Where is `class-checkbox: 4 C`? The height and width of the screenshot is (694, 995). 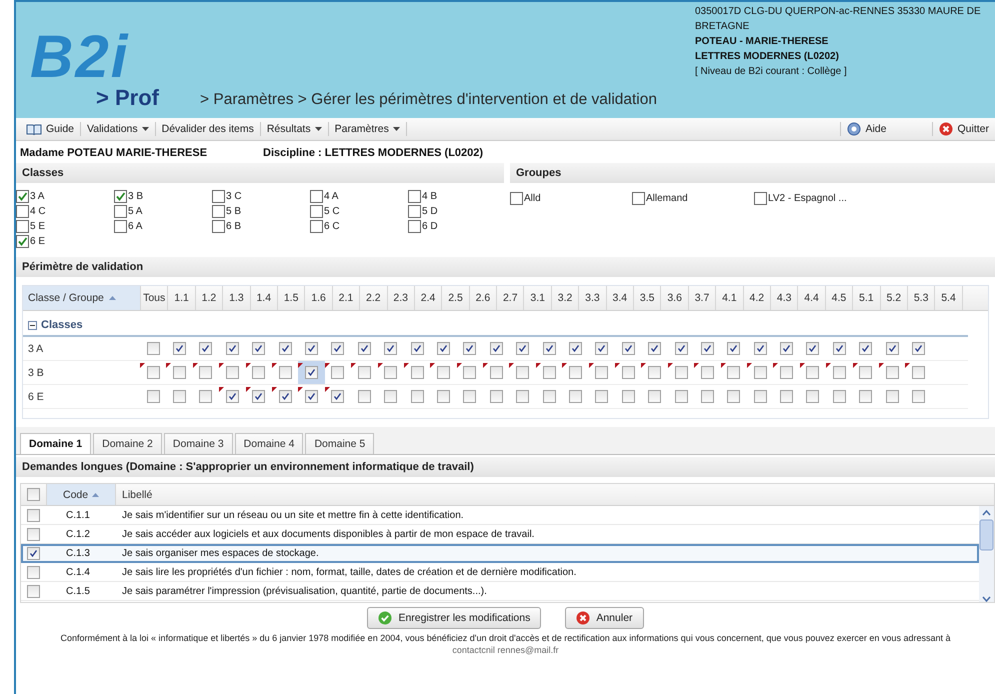 class-checkbox: 4 C is located at coordinates (65, 211).